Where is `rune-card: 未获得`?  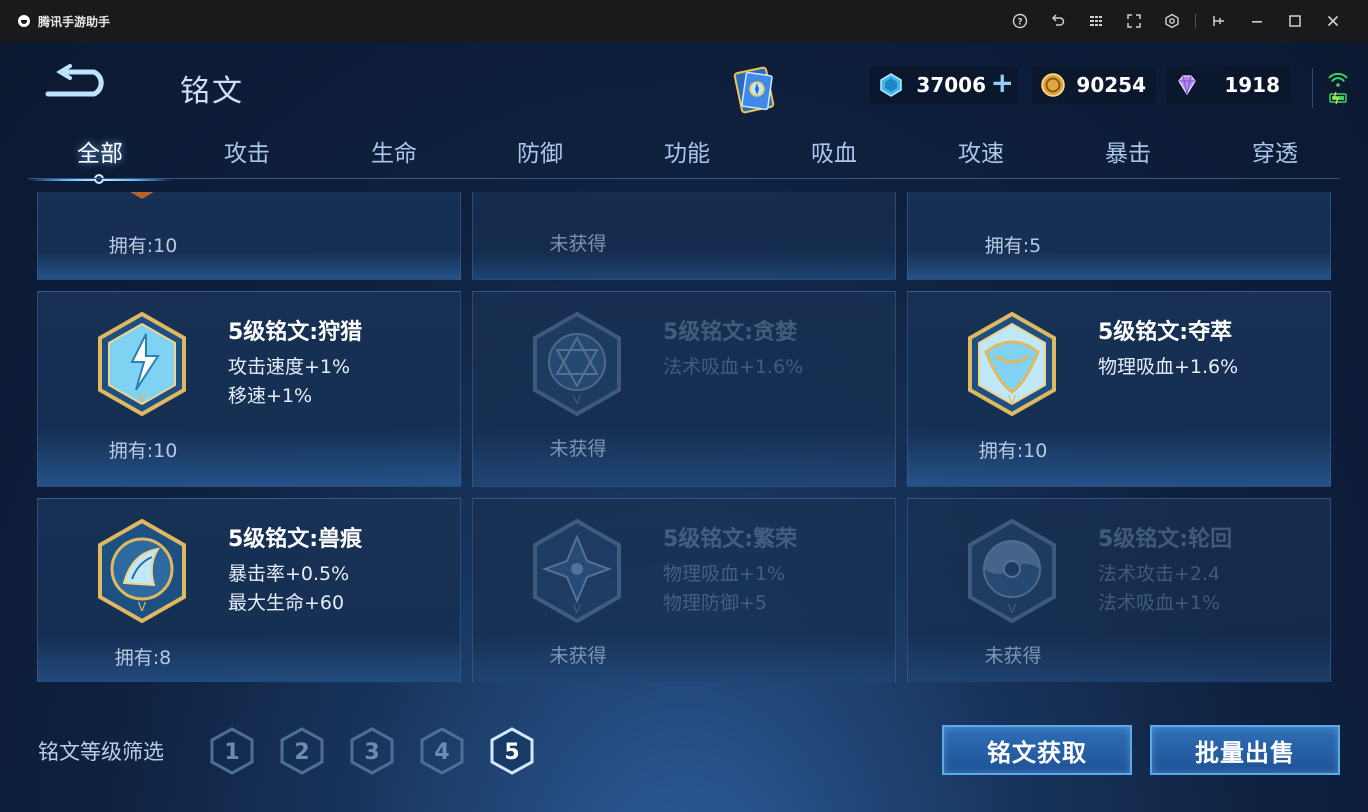
rune-card: 未获得 is located at coordinates (684, 236).